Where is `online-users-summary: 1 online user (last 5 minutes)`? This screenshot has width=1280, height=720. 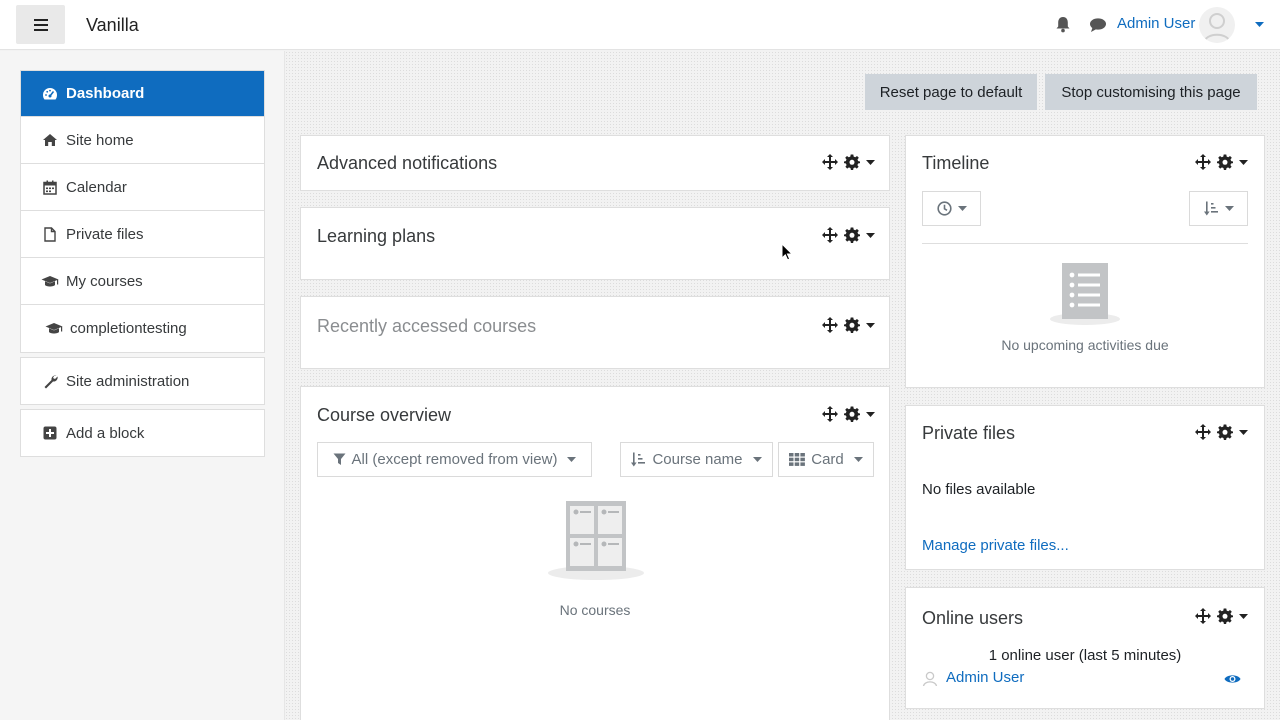 online-users-summary: 1 online user (last 5 minutes) is located at coordinates (1085, 655).